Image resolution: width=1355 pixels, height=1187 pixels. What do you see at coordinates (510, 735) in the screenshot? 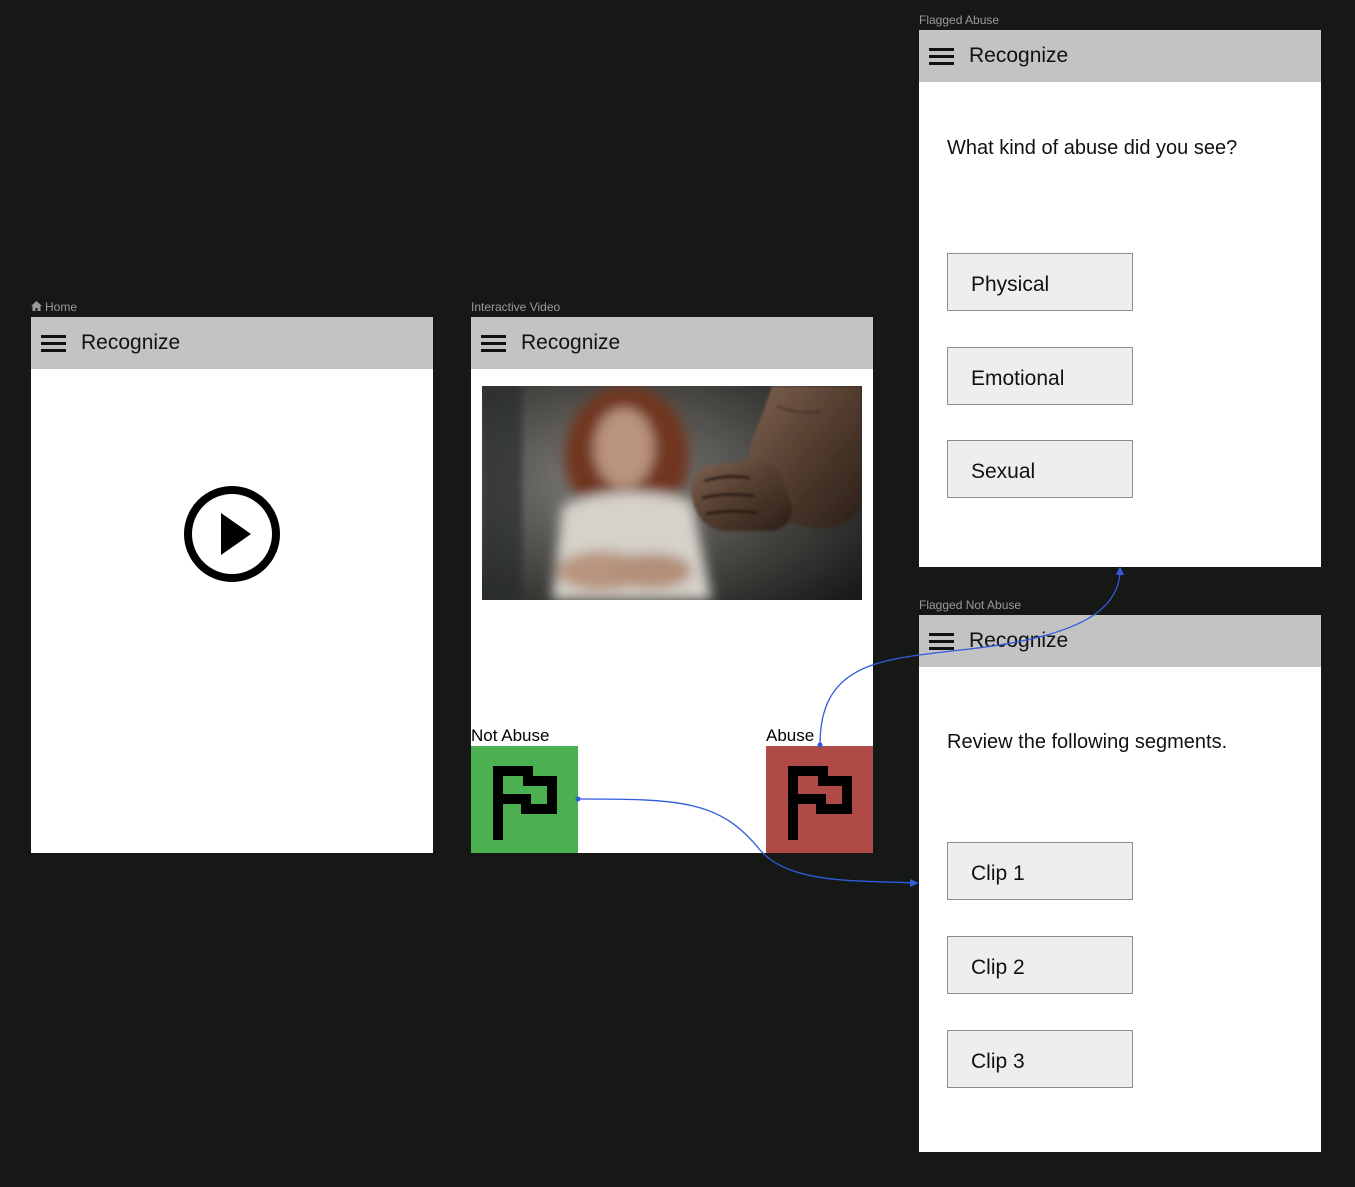
I see `not-abuse-label: Not Abuse` at bounding box center [510, 735].